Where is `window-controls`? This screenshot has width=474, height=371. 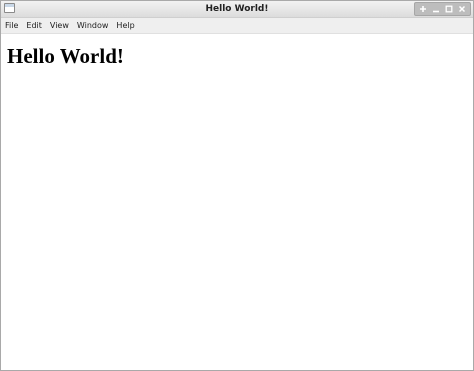
window-controls is located at coordinates (442, 9).